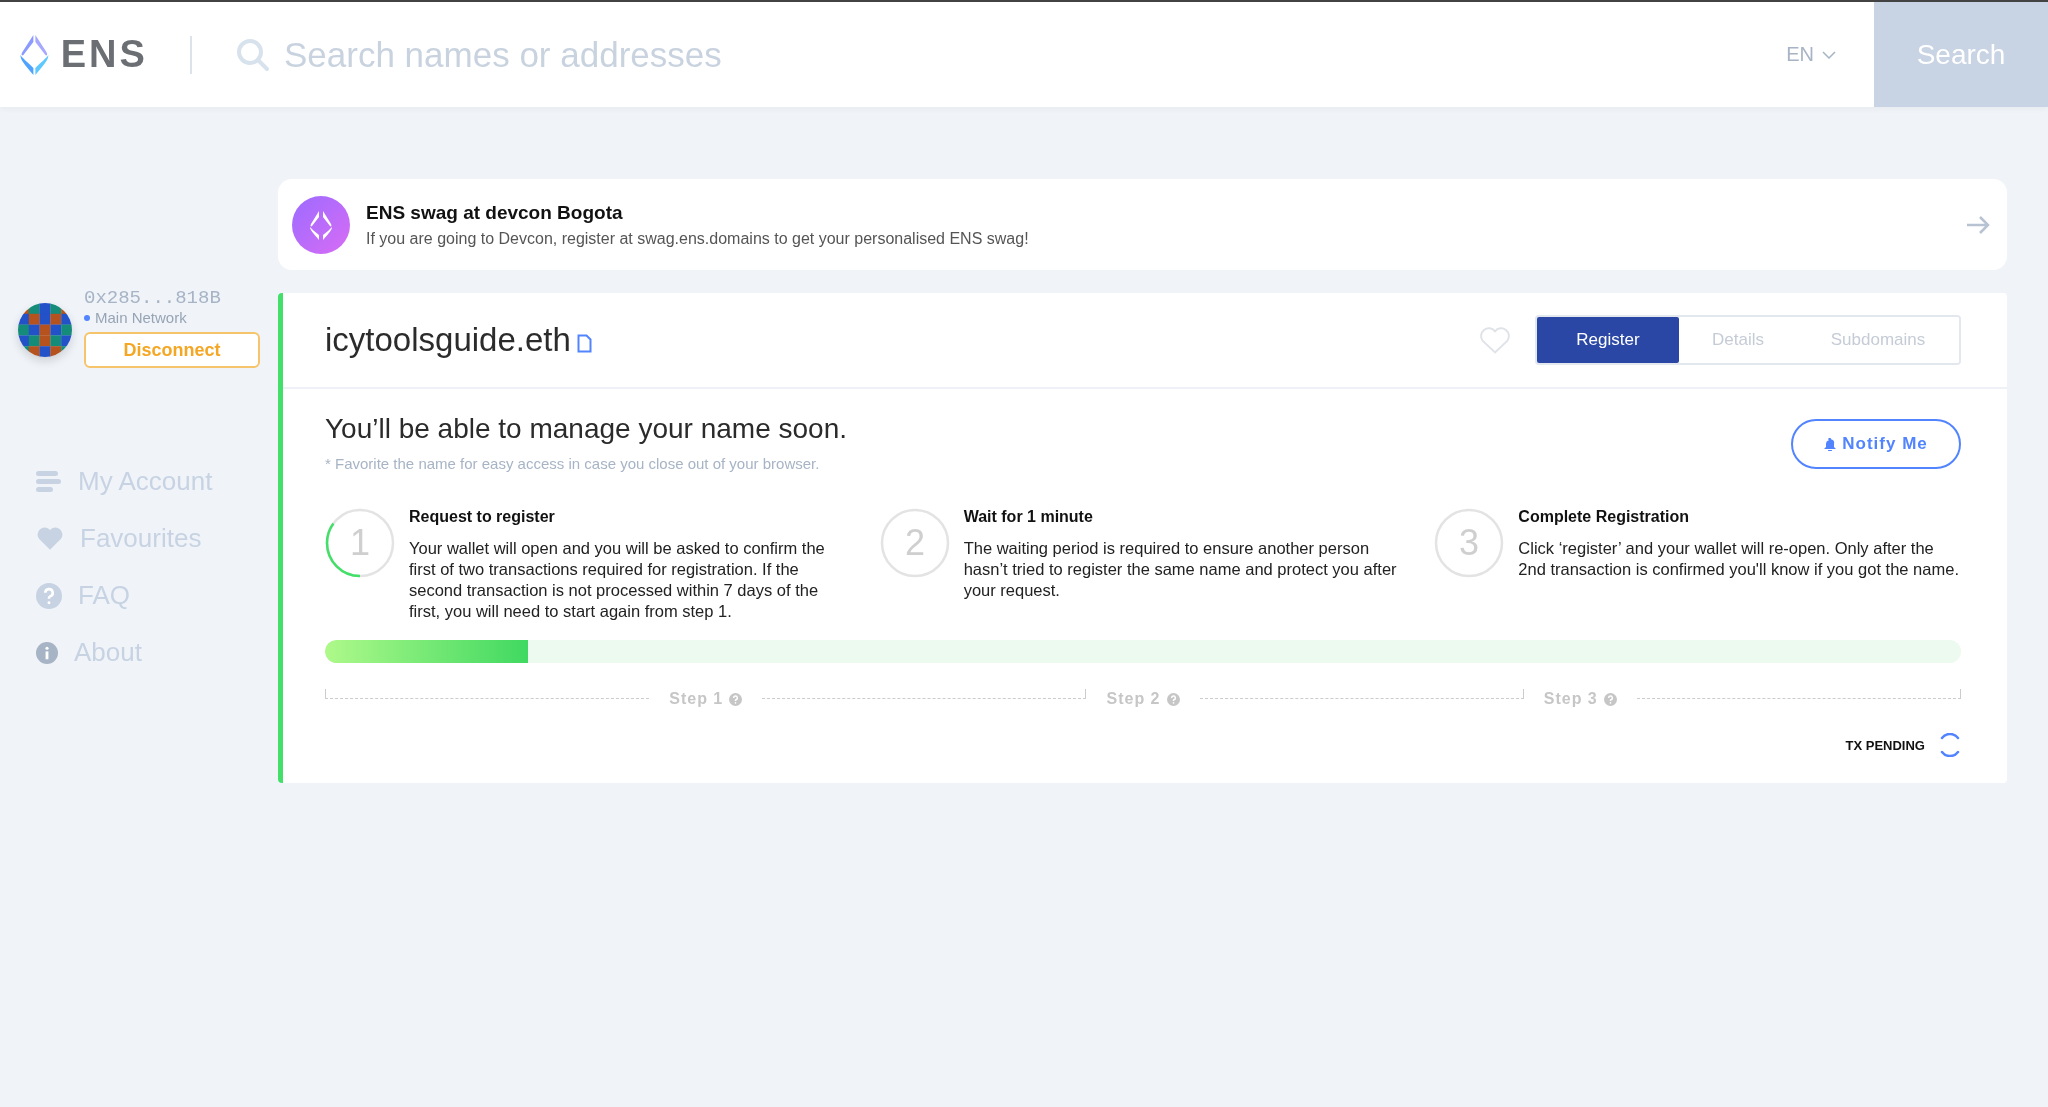 This screenshot has width=2048, height=1107. Describe the element at coordinates (153, 298) in the screenshot. I see `wallet-address: 0x285...818B` at that location.